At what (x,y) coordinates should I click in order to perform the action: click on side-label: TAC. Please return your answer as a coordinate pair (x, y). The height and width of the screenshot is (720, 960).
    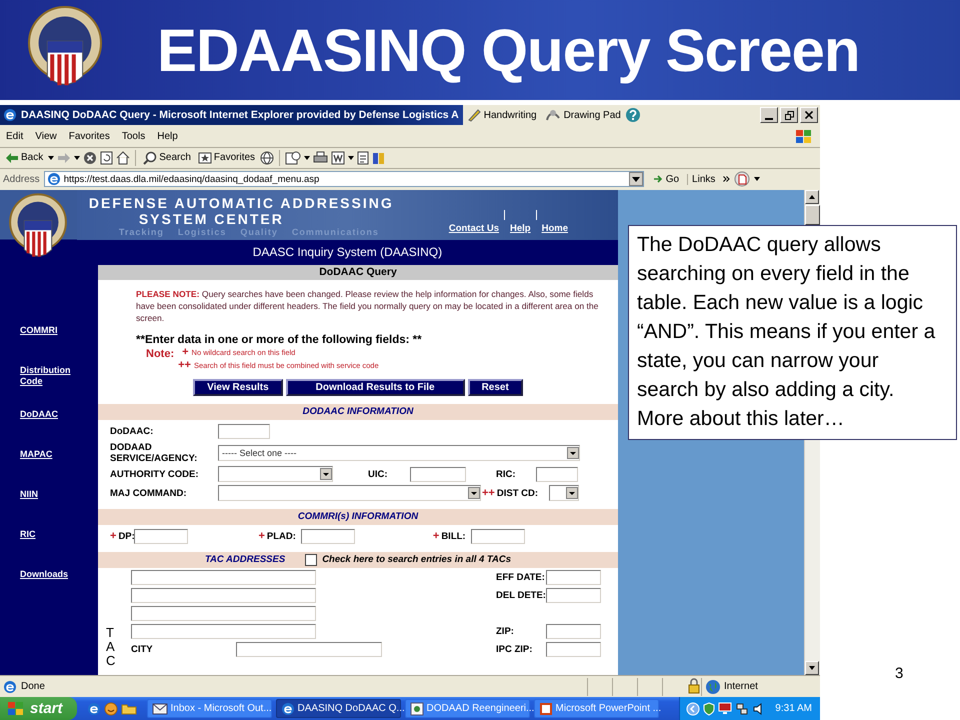
    Looking at the image, I should click on (111, 647).